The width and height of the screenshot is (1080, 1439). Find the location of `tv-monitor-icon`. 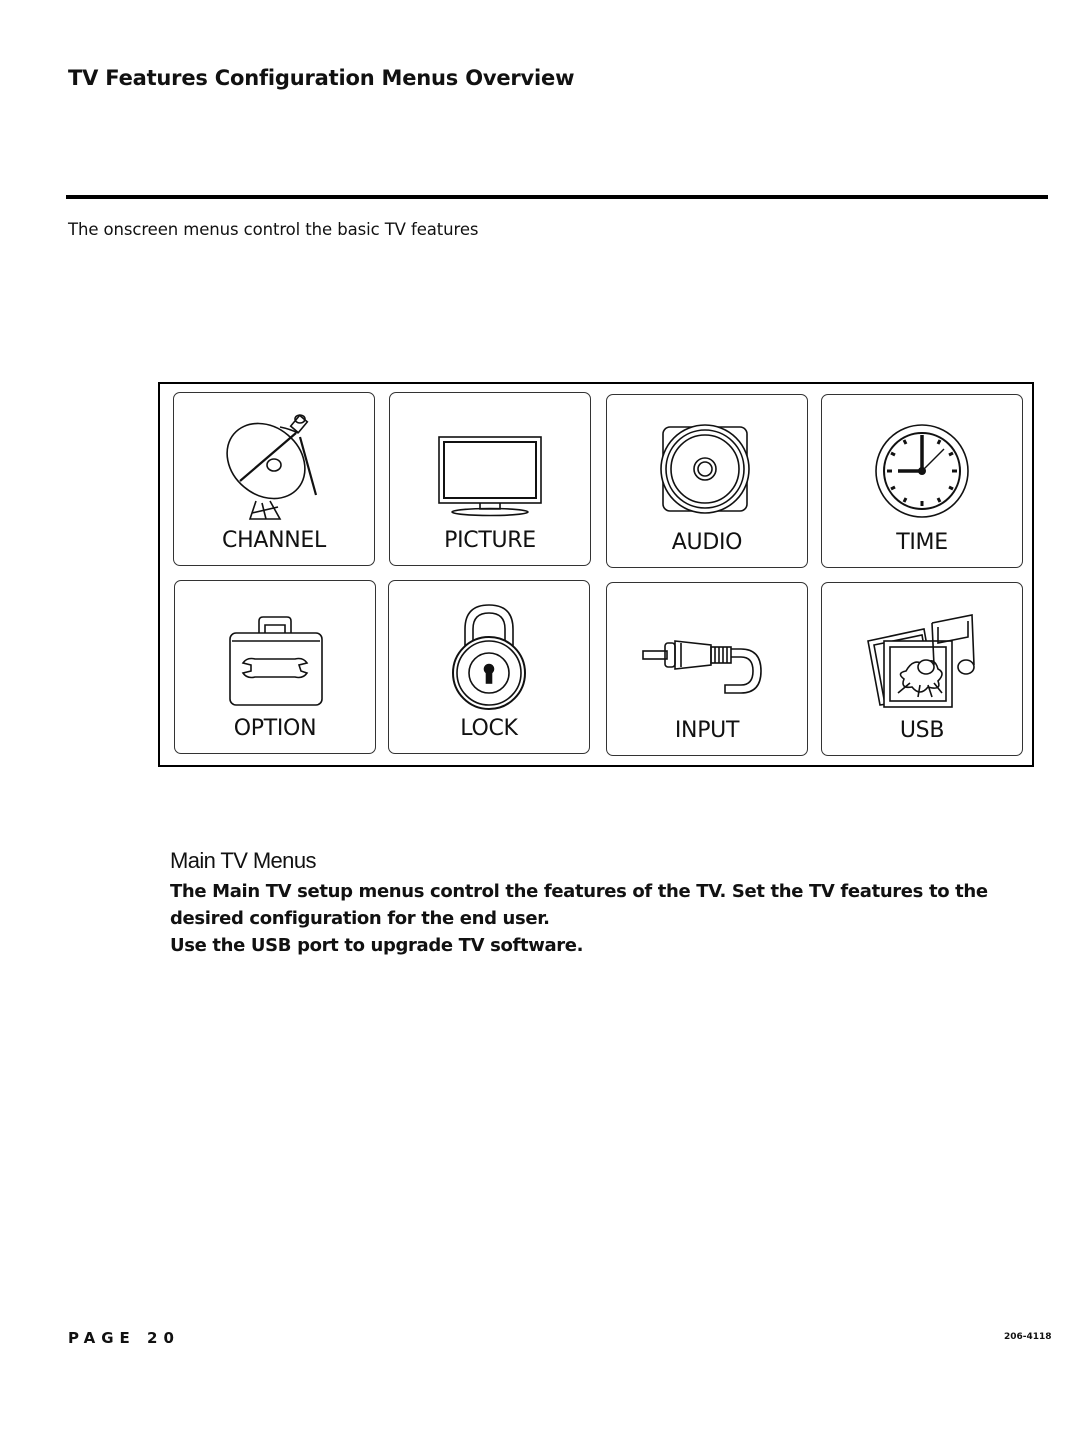

tv-monitor-icon is located at coordinates (490, 476).